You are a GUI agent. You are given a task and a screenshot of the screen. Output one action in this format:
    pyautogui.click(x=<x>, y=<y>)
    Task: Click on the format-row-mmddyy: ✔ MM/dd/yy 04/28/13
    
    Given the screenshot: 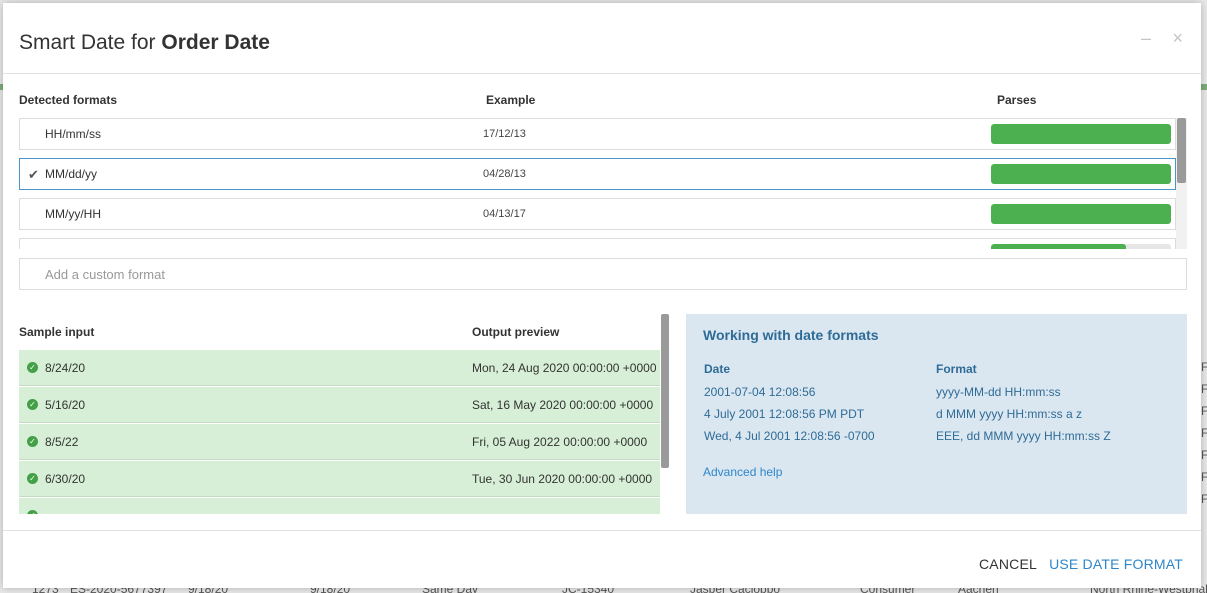 What is the action you would take?
    pyautogui.click(x=597, y=174)
    